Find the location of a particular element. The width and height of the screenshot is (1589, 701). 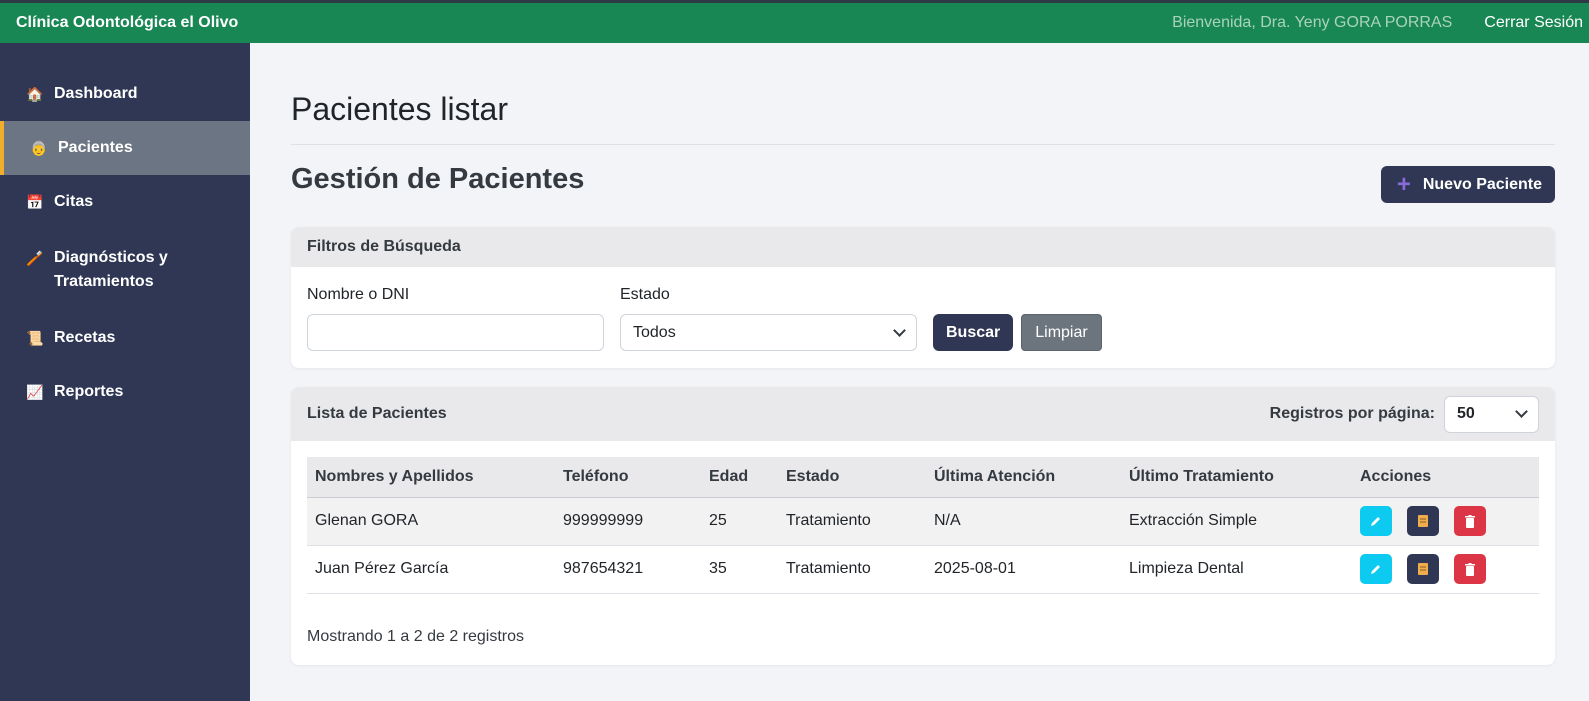

patient-icon: 👵 is located at coordinates (39, 148).